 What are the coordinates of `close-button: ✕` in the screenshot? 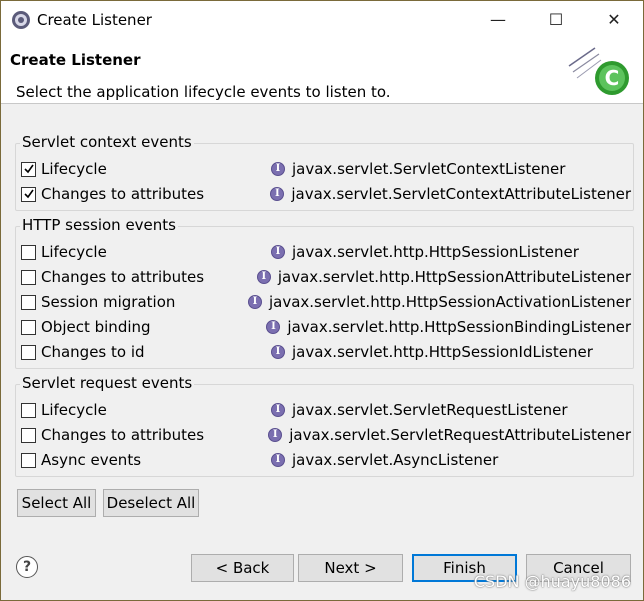 It's located at (614, 19).